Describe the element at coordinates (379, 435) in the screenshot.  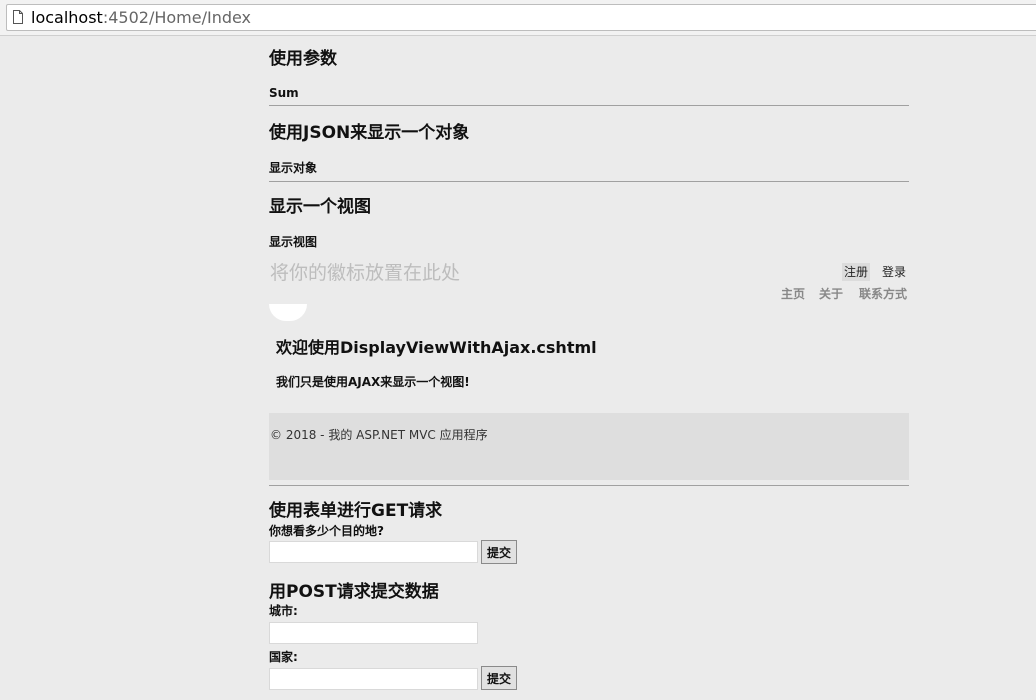
I see `copyright-text: © 2018 - 我的 ASP.NET MVC 应用程序` at that location.